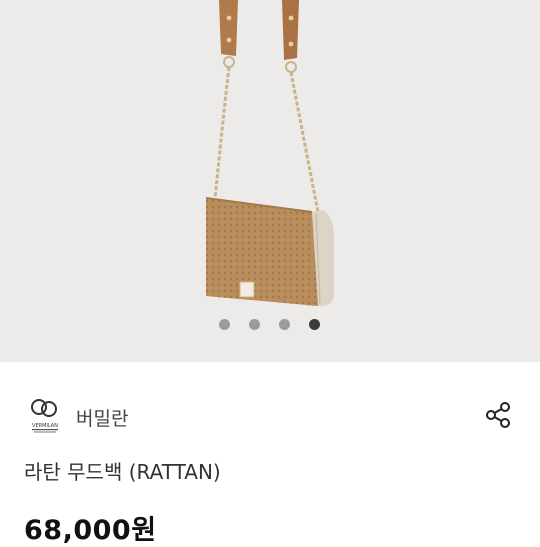 This screenshot has height=547, width=540. I want to click on brand-logo-icon: VERMILAN, so click(45, 415).